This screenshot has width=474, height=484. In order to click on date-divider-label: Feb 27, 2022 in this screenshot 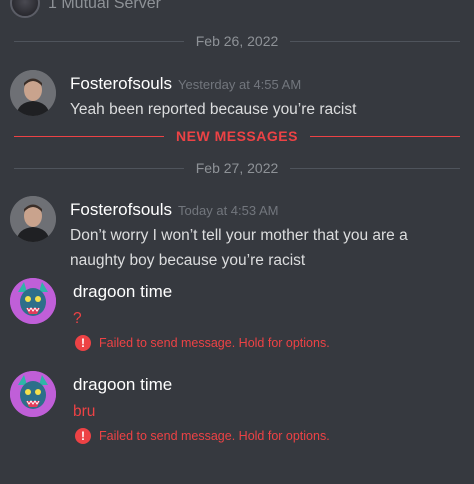, I will do `click(237, 168)`.